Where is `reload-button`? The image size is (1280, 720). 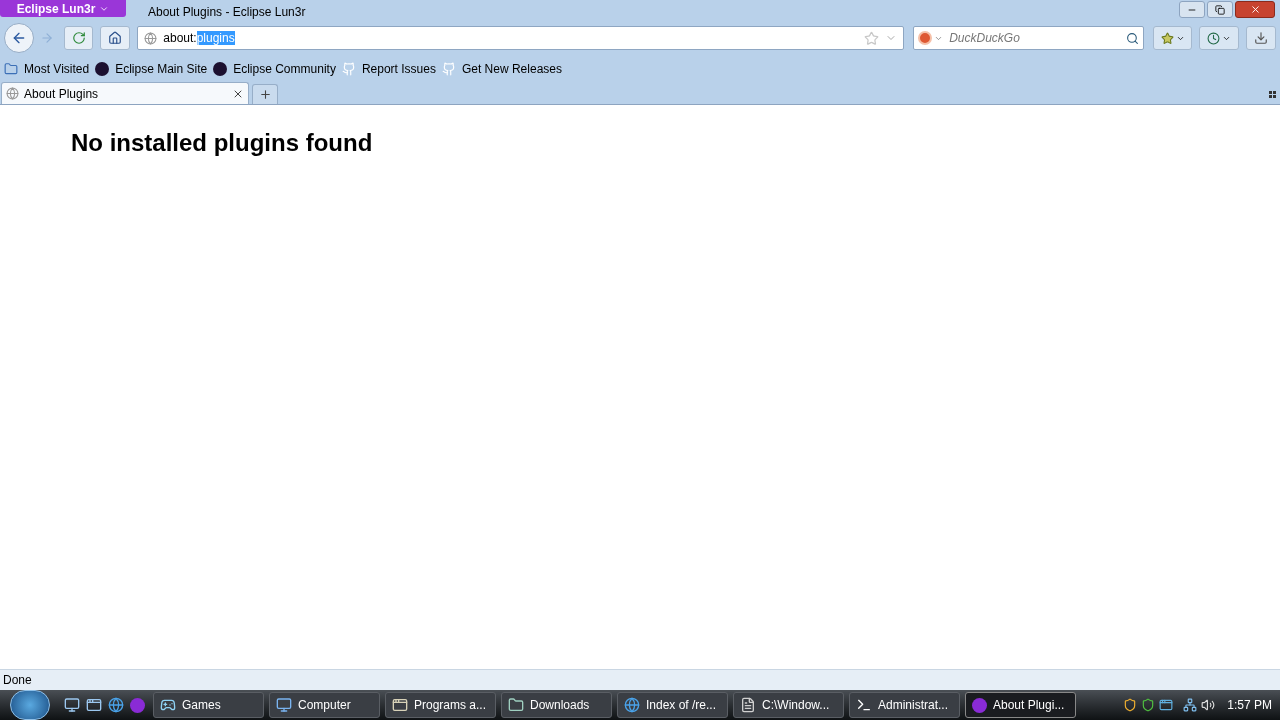
reload-button is located at coordinates (78, 38).